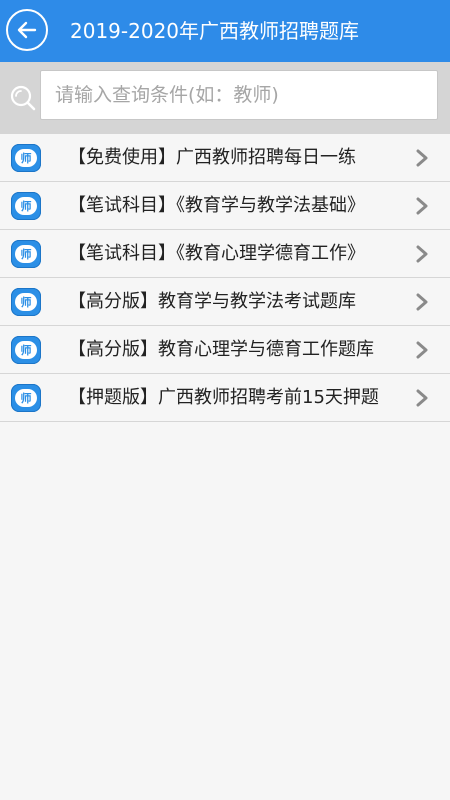  What do you see at coordinates (239, 95) in the screenshot?
I see `search-input` at bounding box center [239, 95].